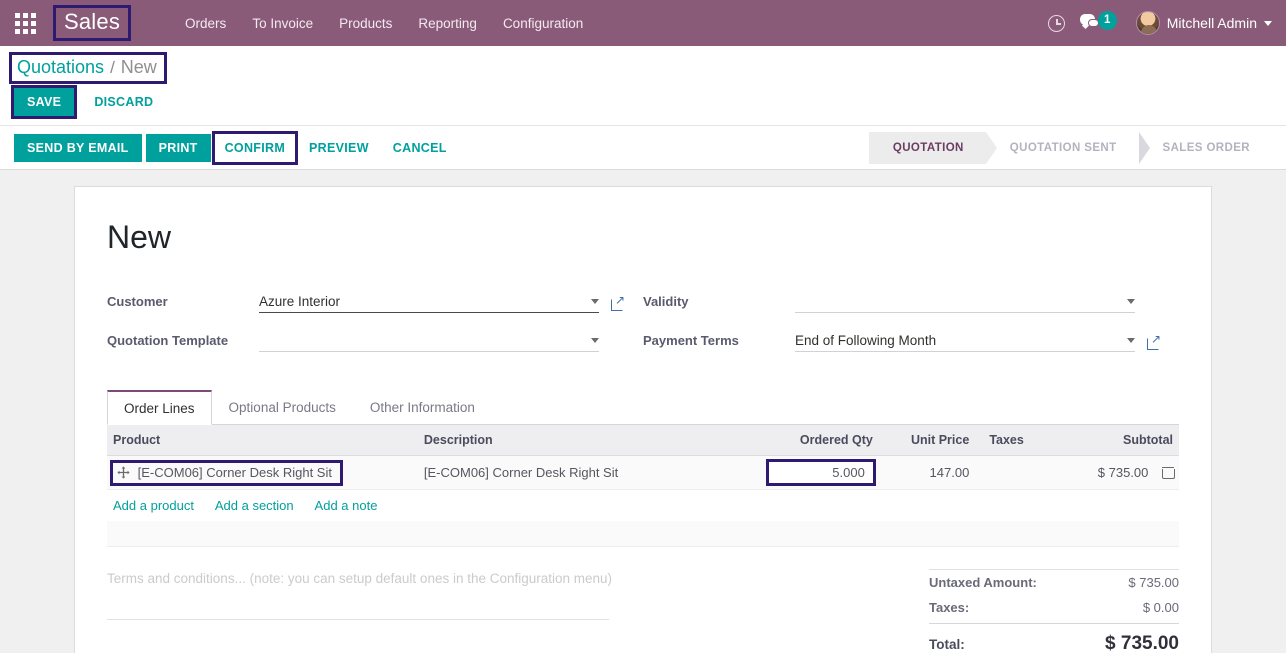  I want to click on untaxed-amount-row: Untaxed Amount: $ 735.00, so click(1054, 582).